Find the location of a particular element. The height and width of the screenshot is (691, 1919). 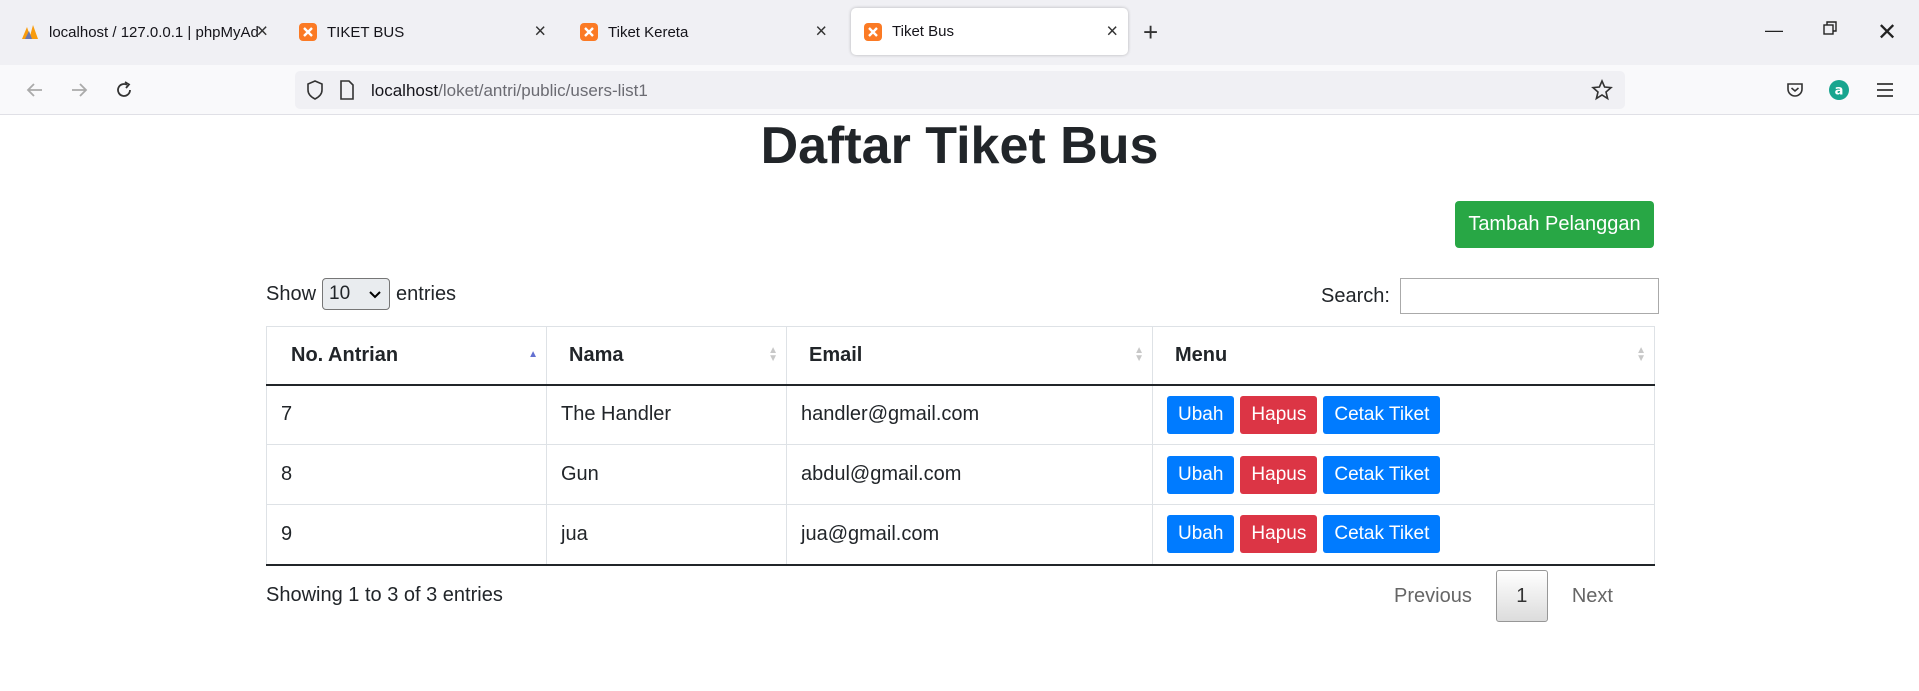

search-input is located at coordinates (1529, 296).